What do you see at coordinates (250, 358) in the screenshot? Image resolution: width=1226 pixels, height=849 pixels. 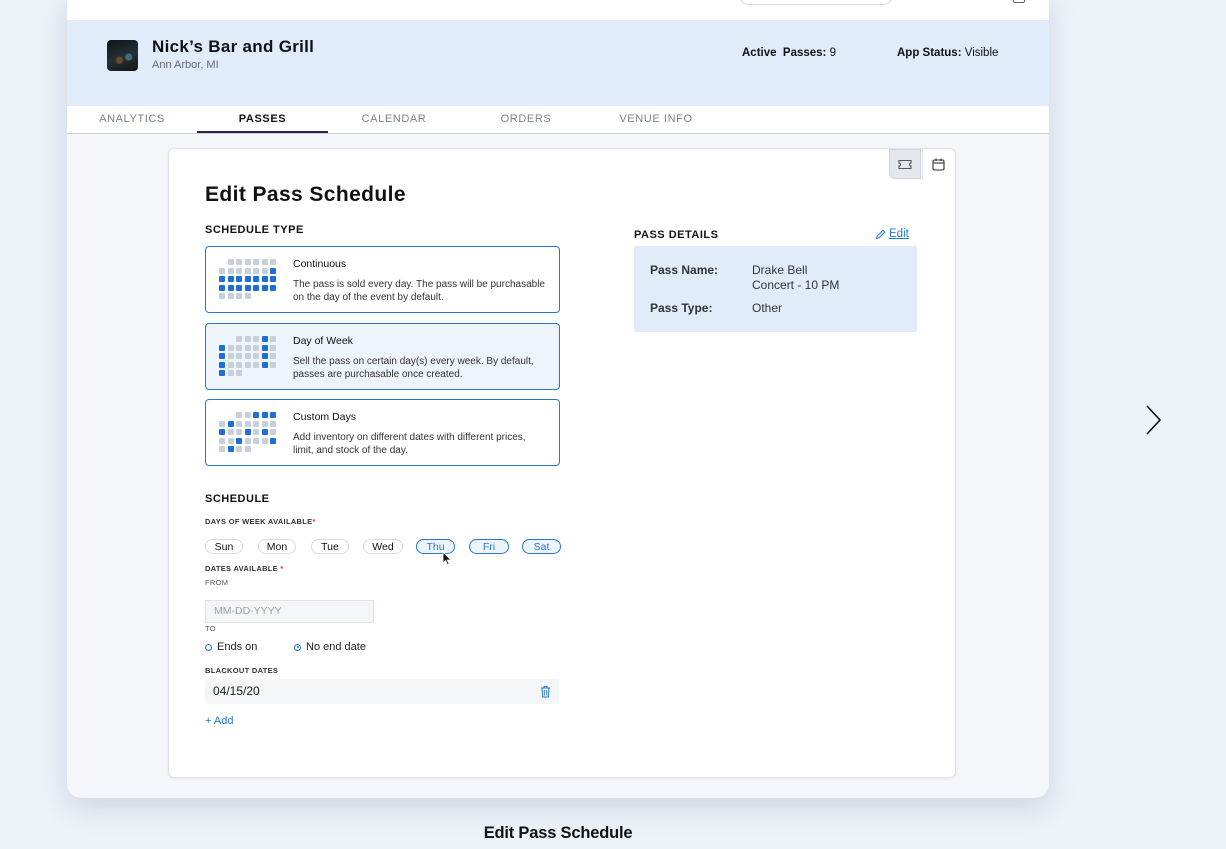 I see `day-of-week-pattern-icon` at bounding box center [250, 358].